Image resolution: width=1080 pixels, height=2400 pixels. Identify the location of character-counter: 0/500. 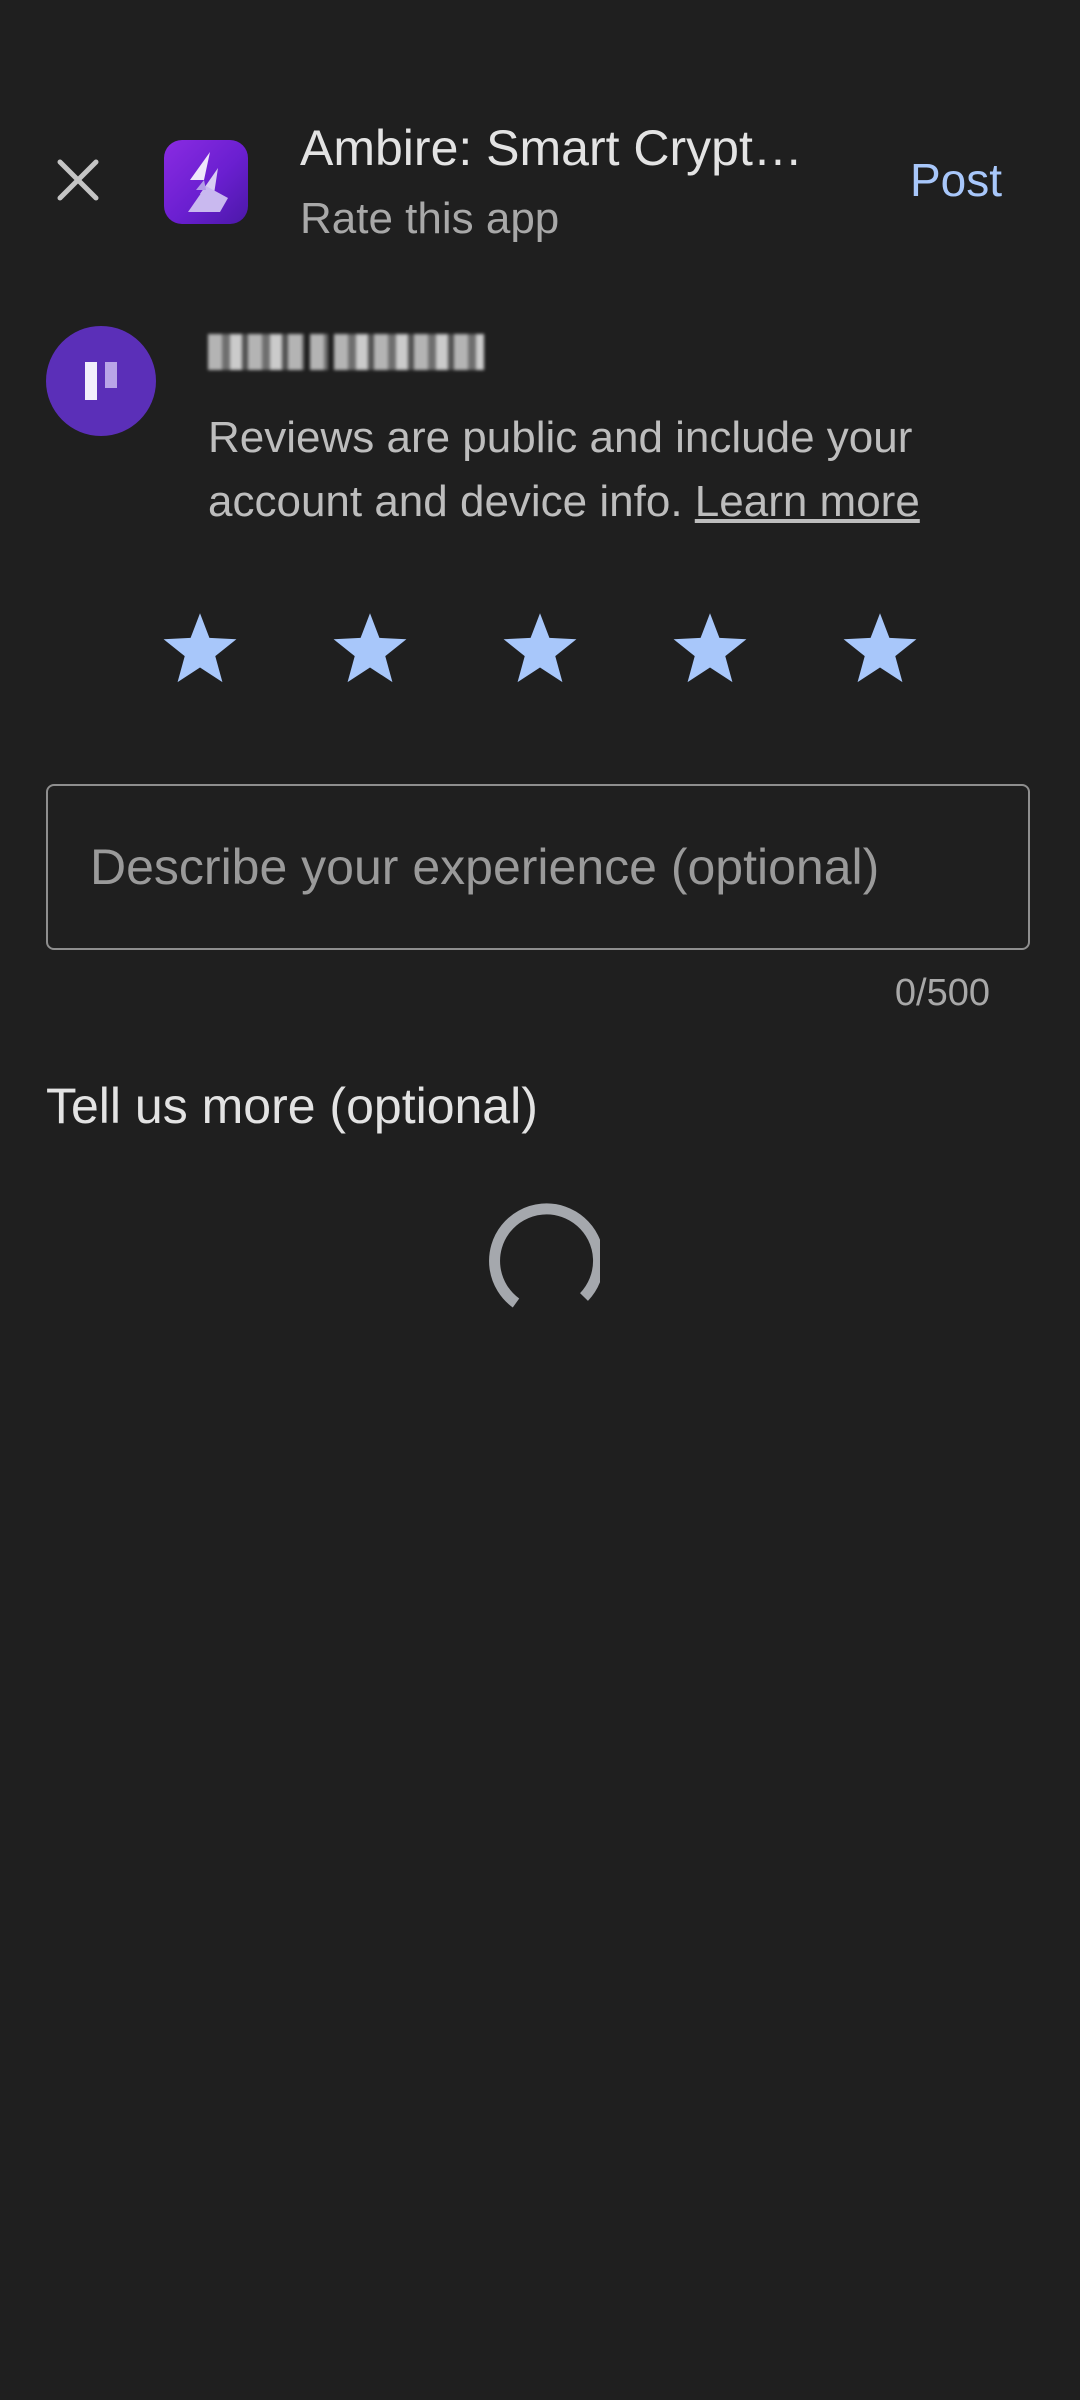
(942, 993).